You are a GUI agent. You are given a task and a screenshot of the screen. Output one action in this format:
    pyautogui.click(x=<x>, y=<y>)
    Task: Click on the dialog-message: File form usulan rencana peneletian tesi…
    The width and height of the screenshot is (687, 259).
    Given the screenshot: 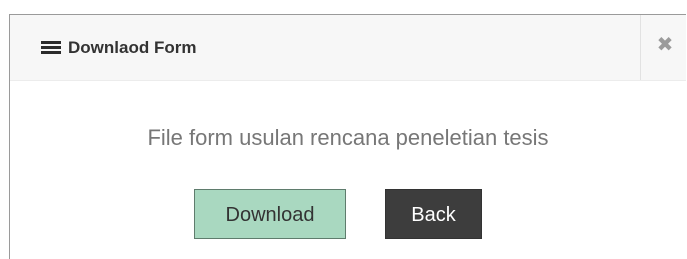 What is the action you would take?
    pyautogui.click(x=348, y=137)
    